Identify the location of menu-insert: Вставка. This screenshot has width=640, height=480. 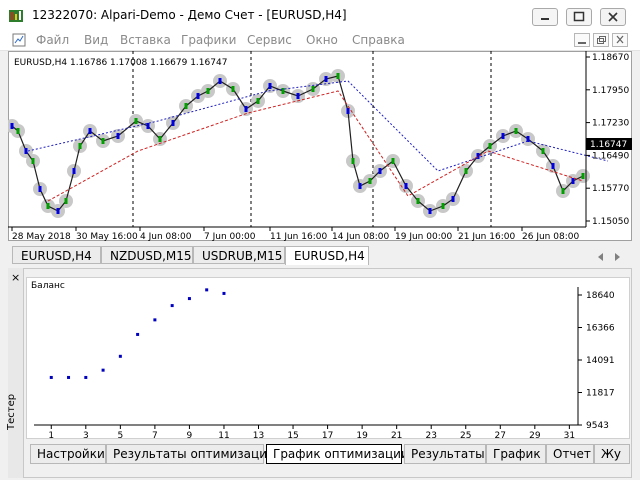
(145, 40).